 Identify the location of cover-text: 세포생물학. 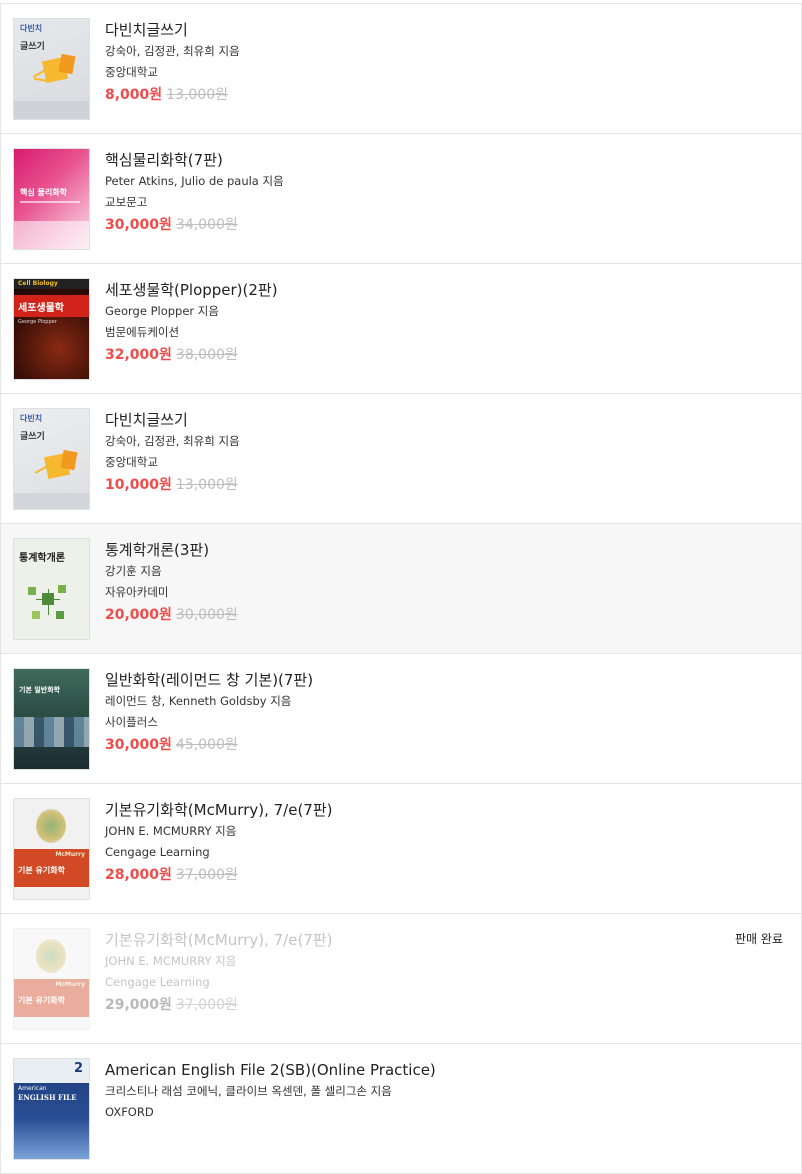
(41, 308).